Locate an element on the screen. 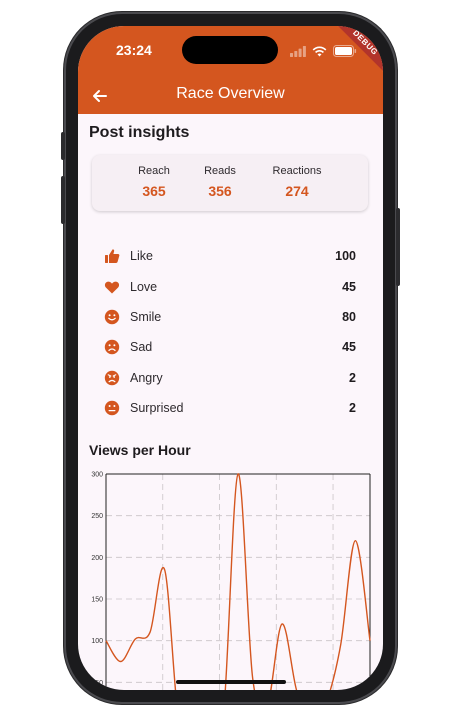 This screenshot has height=713, width=459. reaction-row-smile: Smile 80 is located at coordinates (230, 317).